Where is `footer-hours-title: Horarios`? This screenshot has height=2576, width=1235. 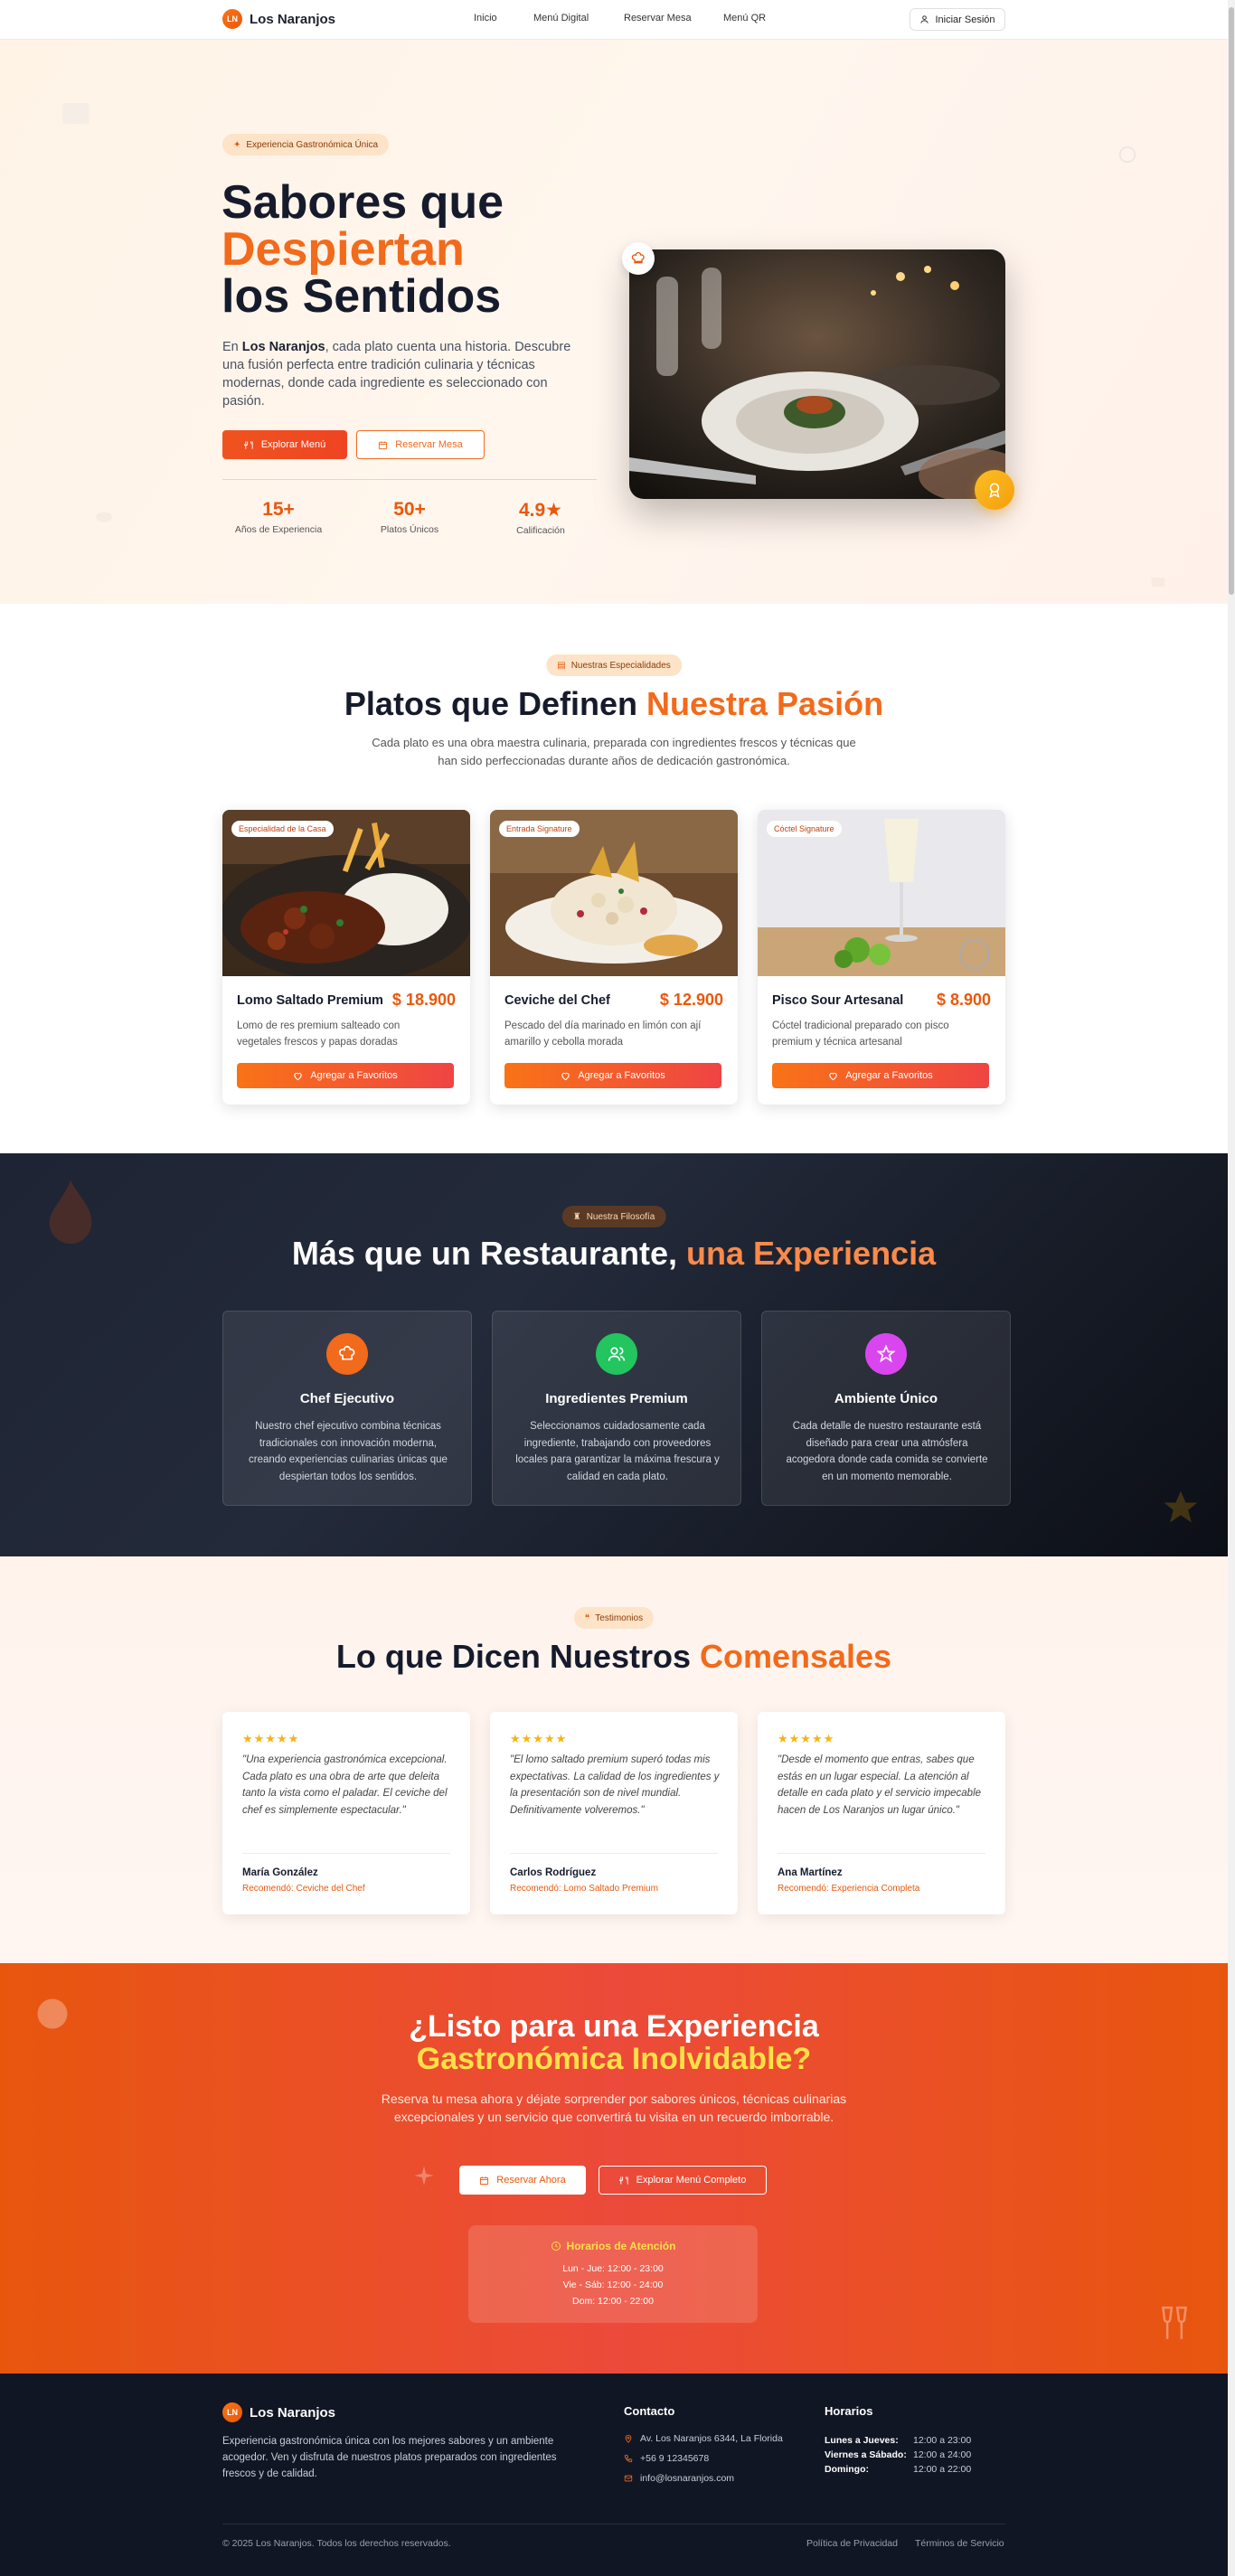
footer-hours-title: Horarios is located at coordinates (849, 2411).